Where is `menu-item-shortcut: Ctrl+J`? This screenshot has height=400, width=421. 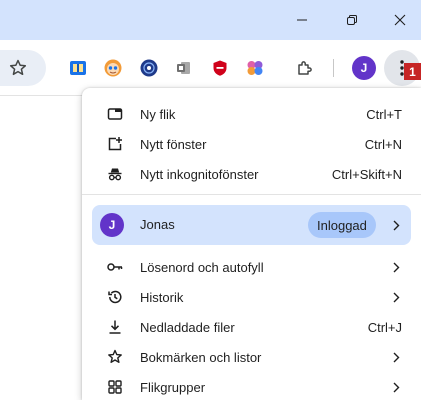 menu-item-shortcut: Ctrl+J is located at coordinates (384, 327).